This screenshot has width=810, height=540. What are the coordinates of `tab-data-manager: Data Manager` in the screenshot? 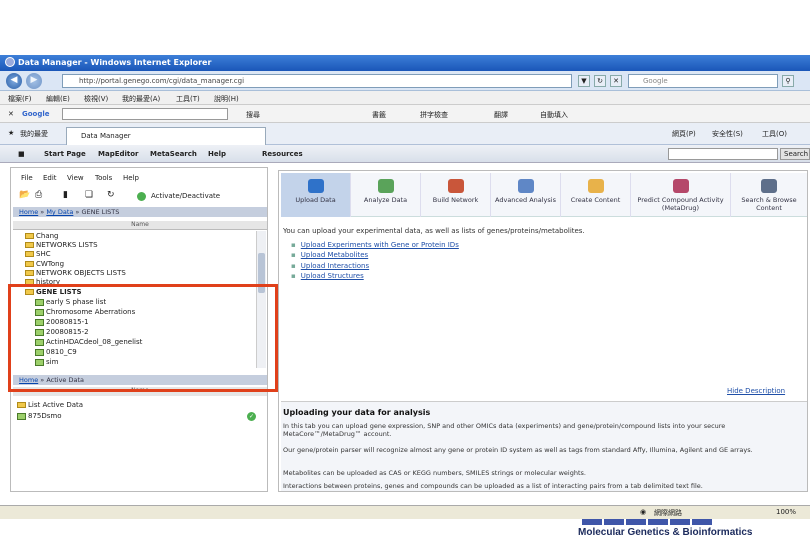 It's located at (166, 136).